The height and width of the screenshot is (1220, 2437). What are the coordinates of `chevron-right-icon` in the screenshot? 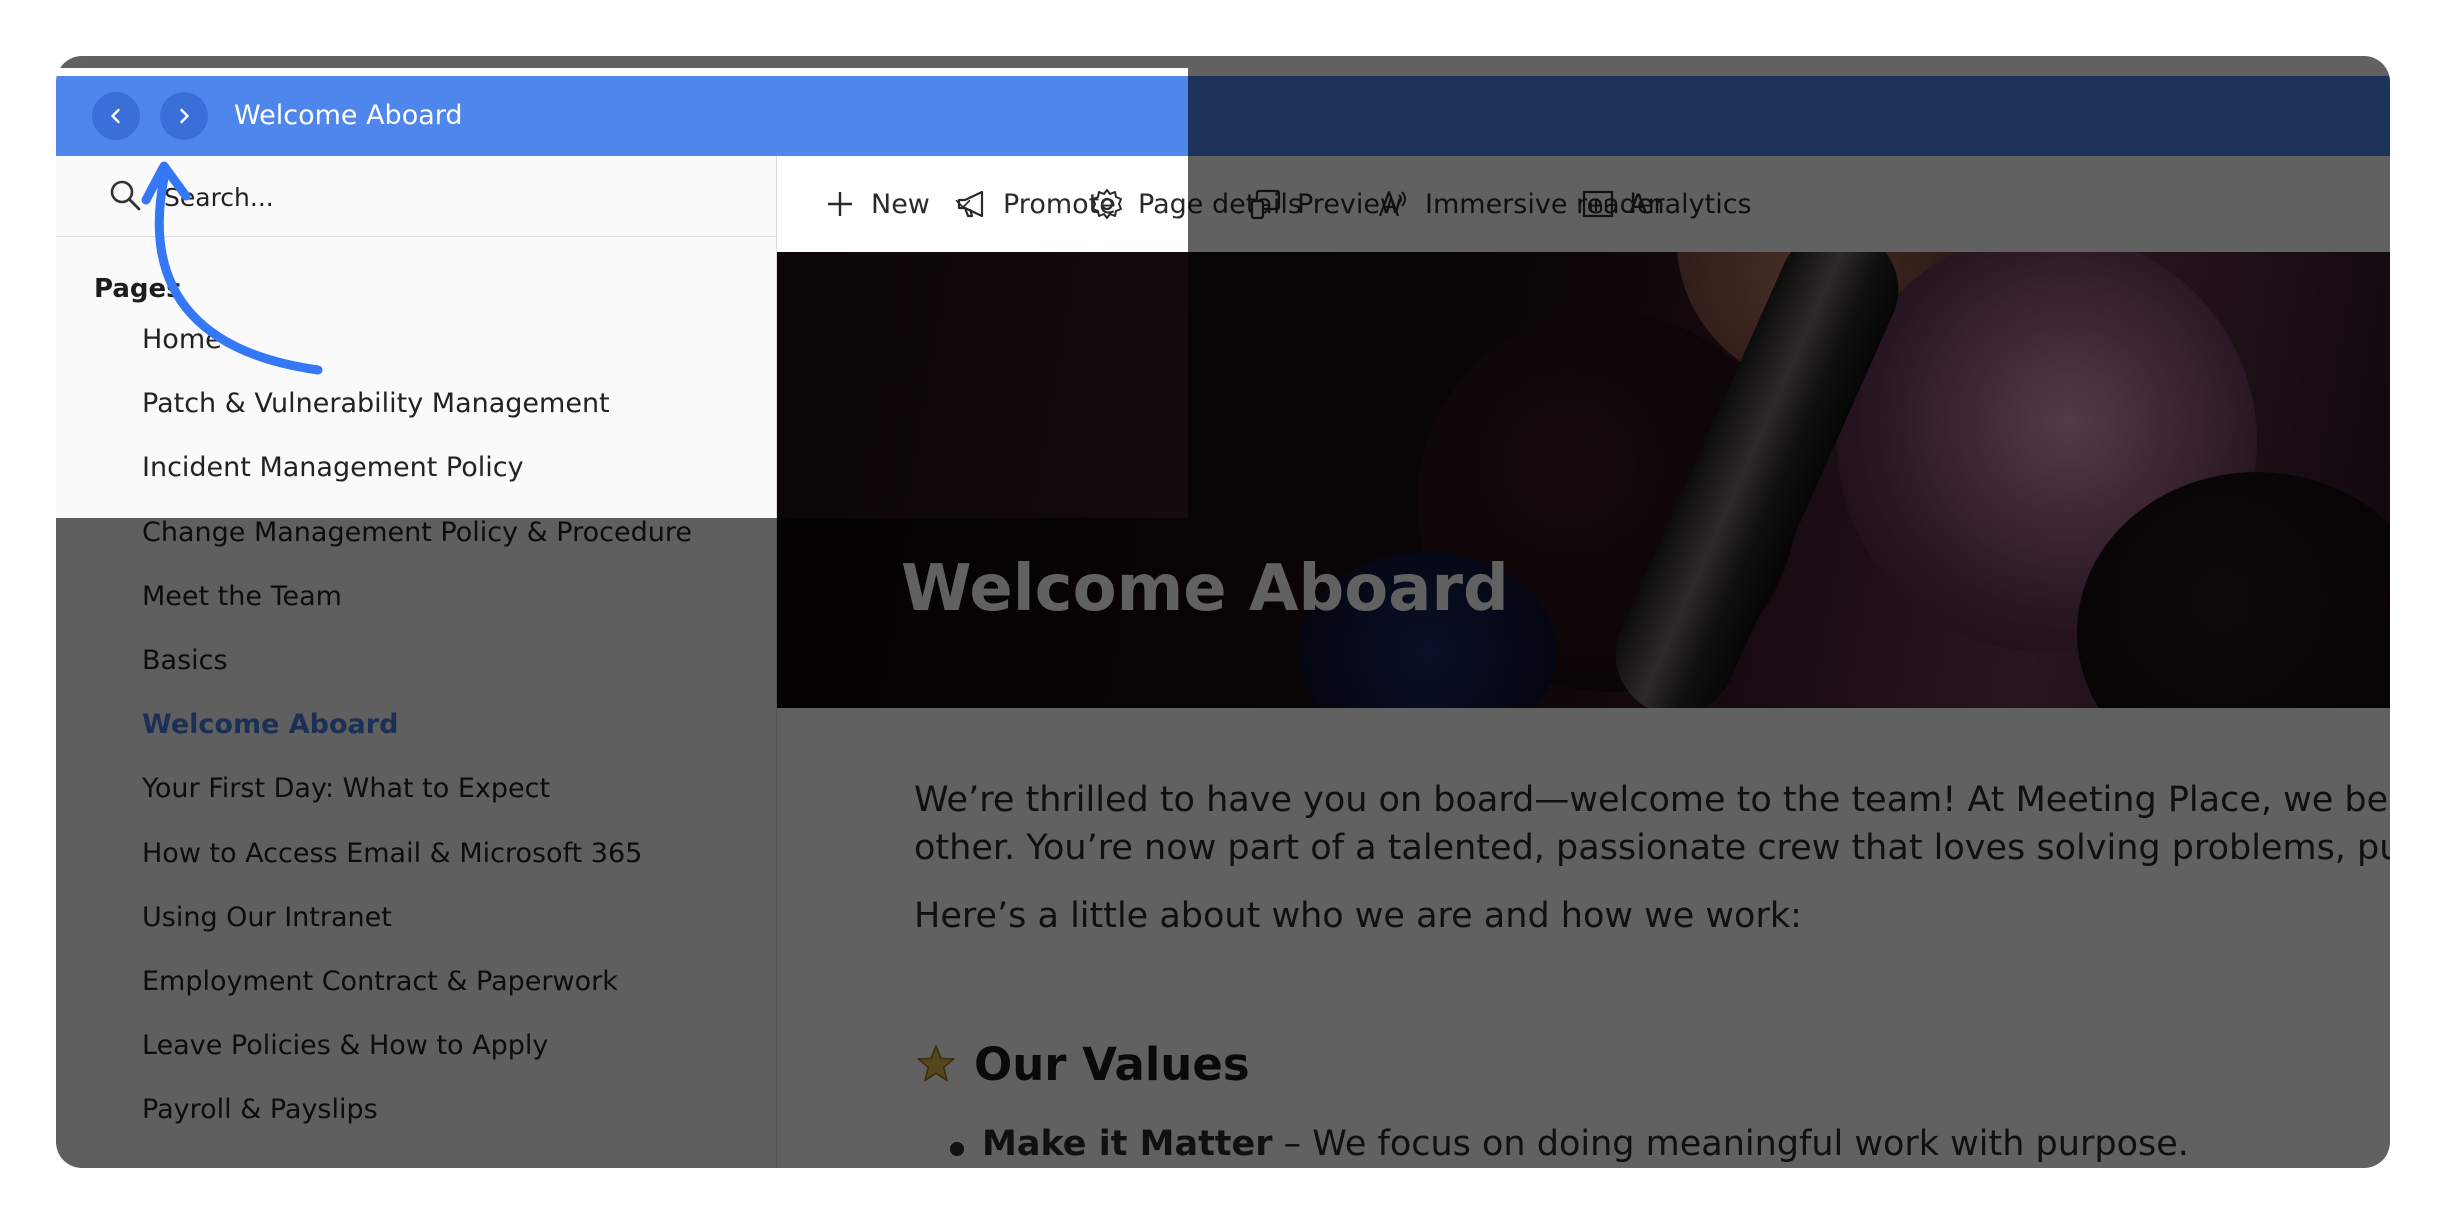 It's located at (184, 116).